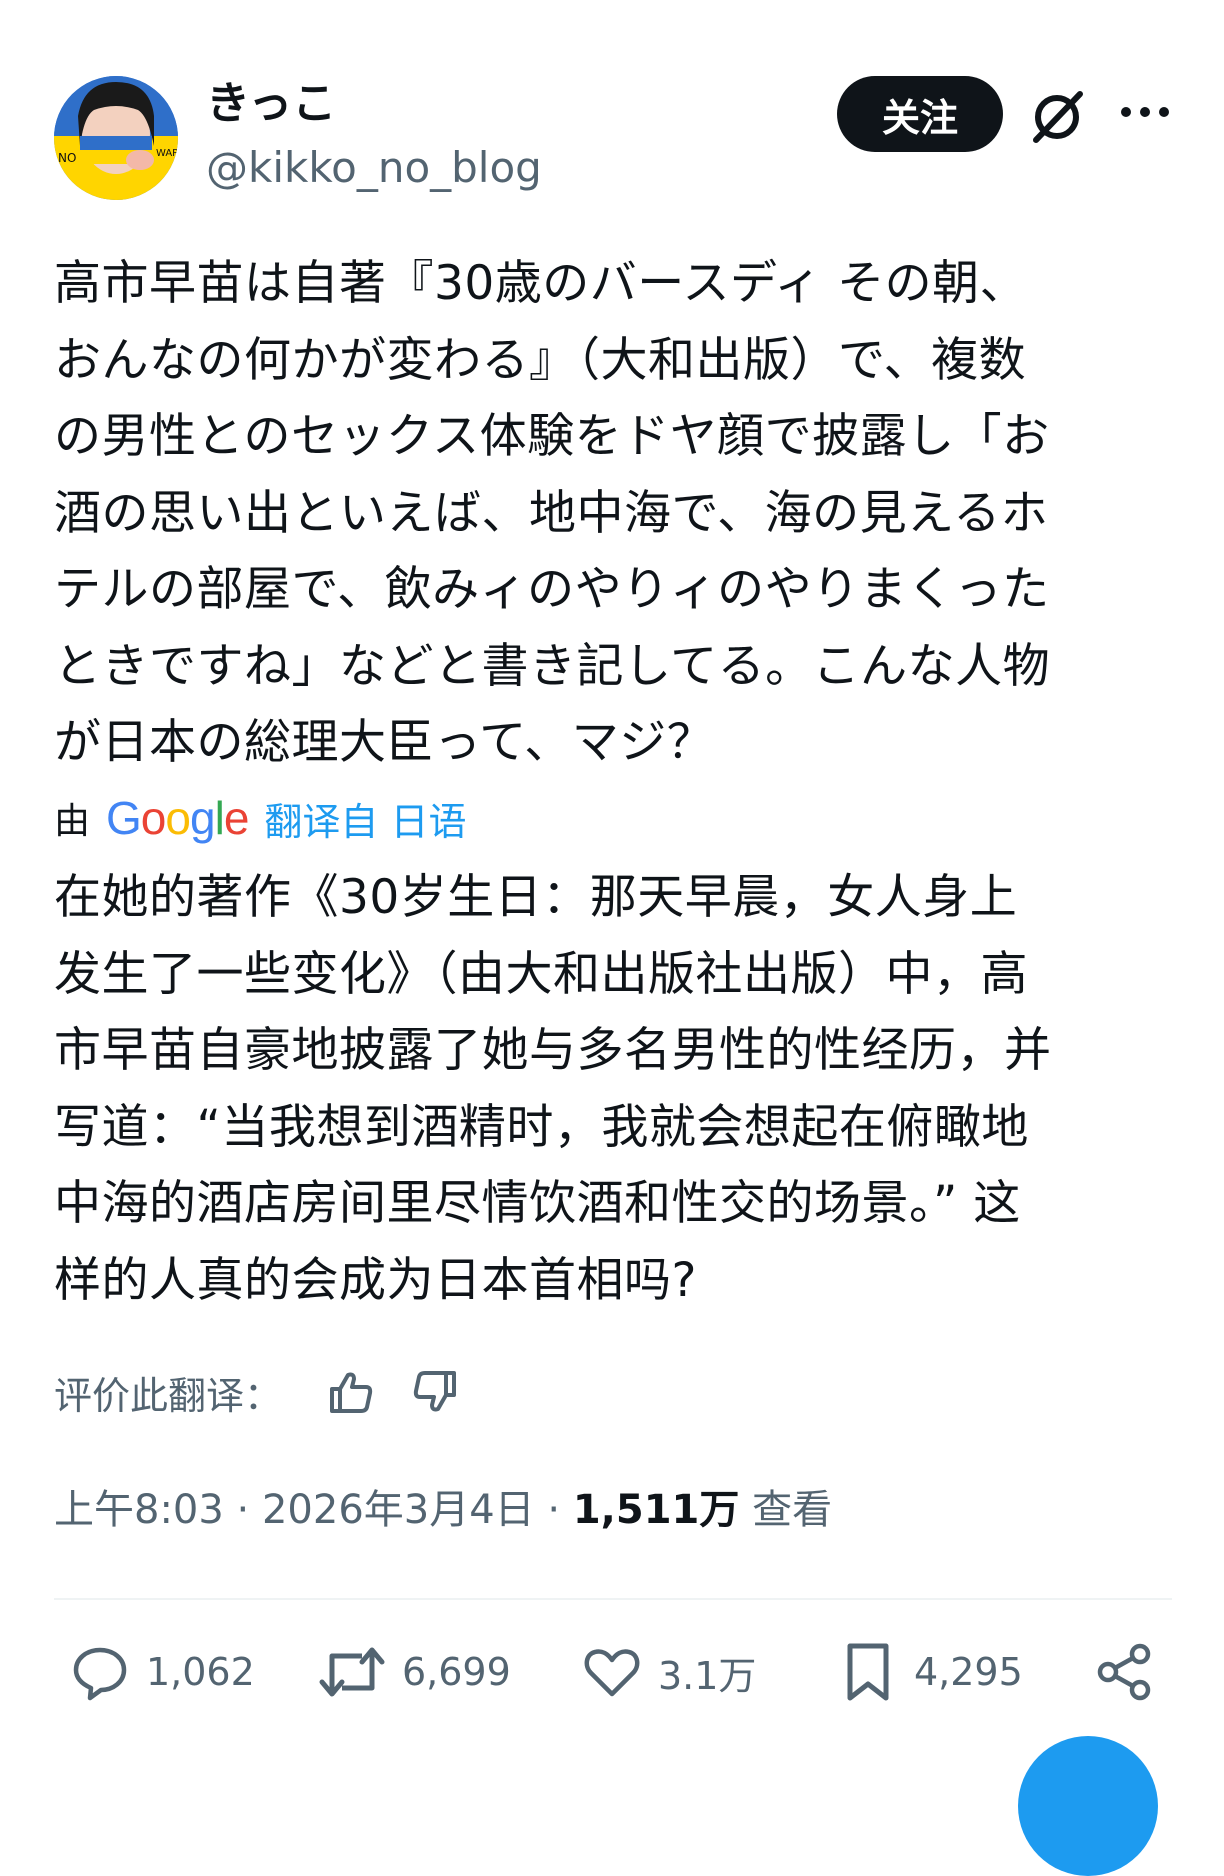 Image resolution: width=1224 pixels, height=1876 pixels. I want to click on divider, so click(613, 1599).